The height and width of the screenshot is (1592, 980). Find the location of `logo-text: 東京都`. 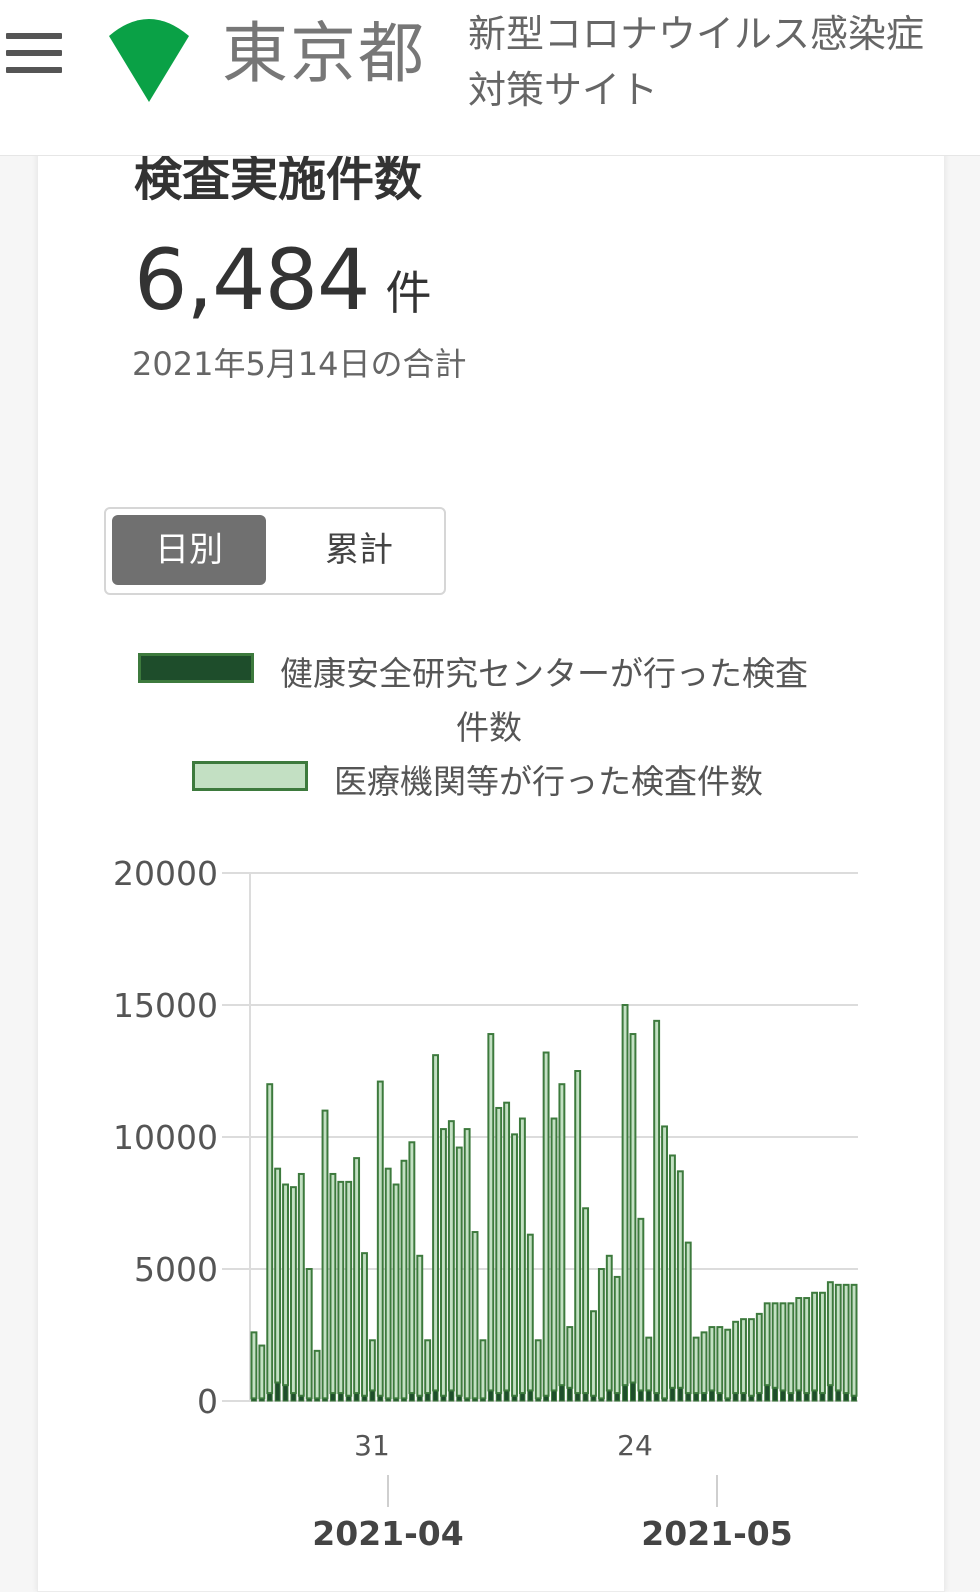

logo-text: 東京都 is located at coordinates (324, 54).